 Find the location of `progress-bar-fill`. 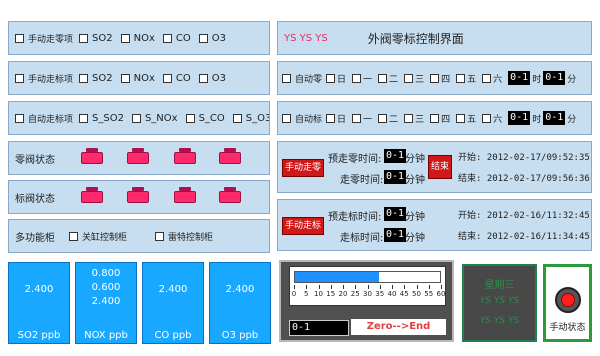

progress-bar-fill is located at coordinates (337, 277).